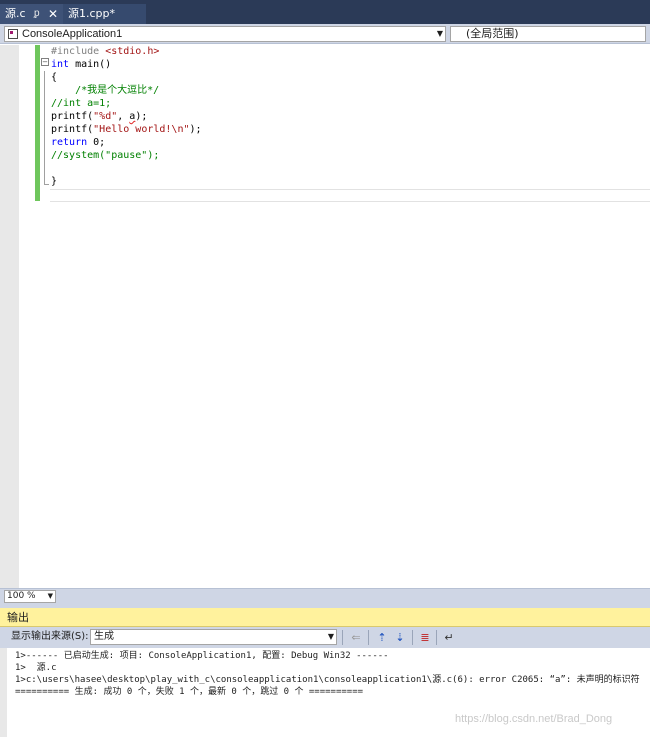 Image resolution: width=650 pixels, height=737 pixels. I want to click on code-line: int main(), so click(126, 64).